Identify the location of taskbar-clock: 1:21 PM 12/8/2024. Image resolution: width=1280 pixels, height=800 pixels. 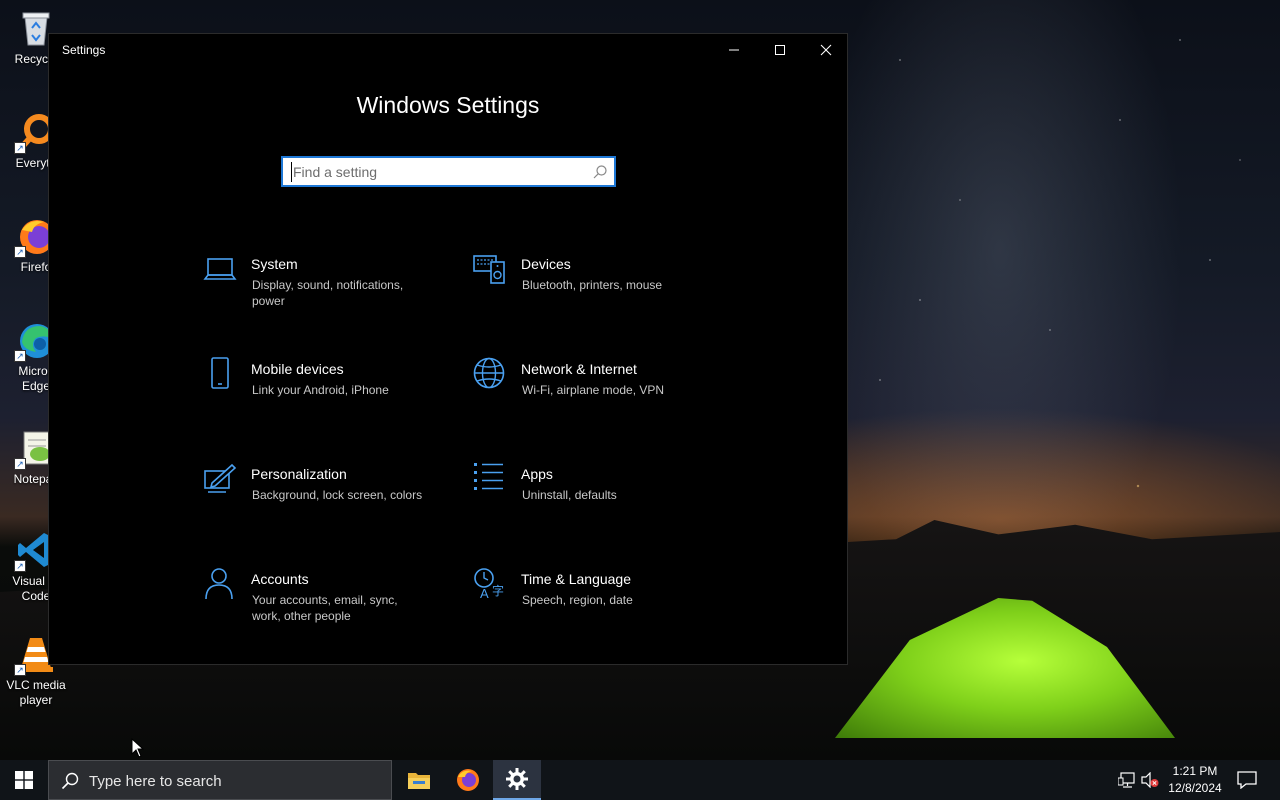
(1195, 780).